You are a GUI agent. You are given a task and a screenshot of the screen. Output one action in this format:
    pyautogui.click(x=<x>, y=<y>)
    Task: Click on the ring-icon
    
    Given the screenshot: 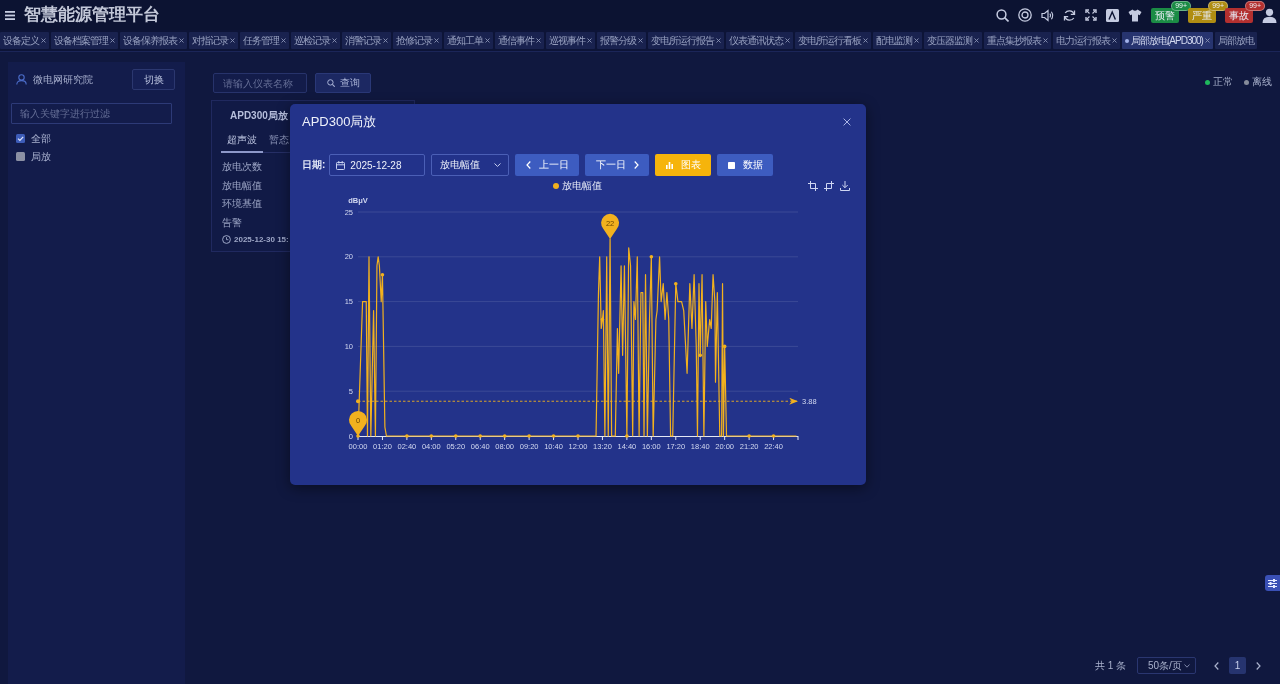 What is the action you would take?
    pyautogui.click(x=1025, y=15)
    